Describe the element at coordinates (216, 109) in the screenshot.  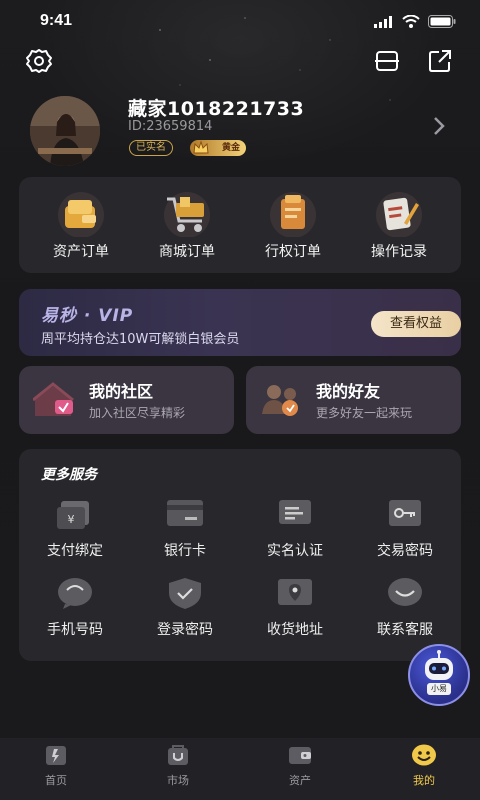
I see `profile-name: 藏家1018221733` at that location.